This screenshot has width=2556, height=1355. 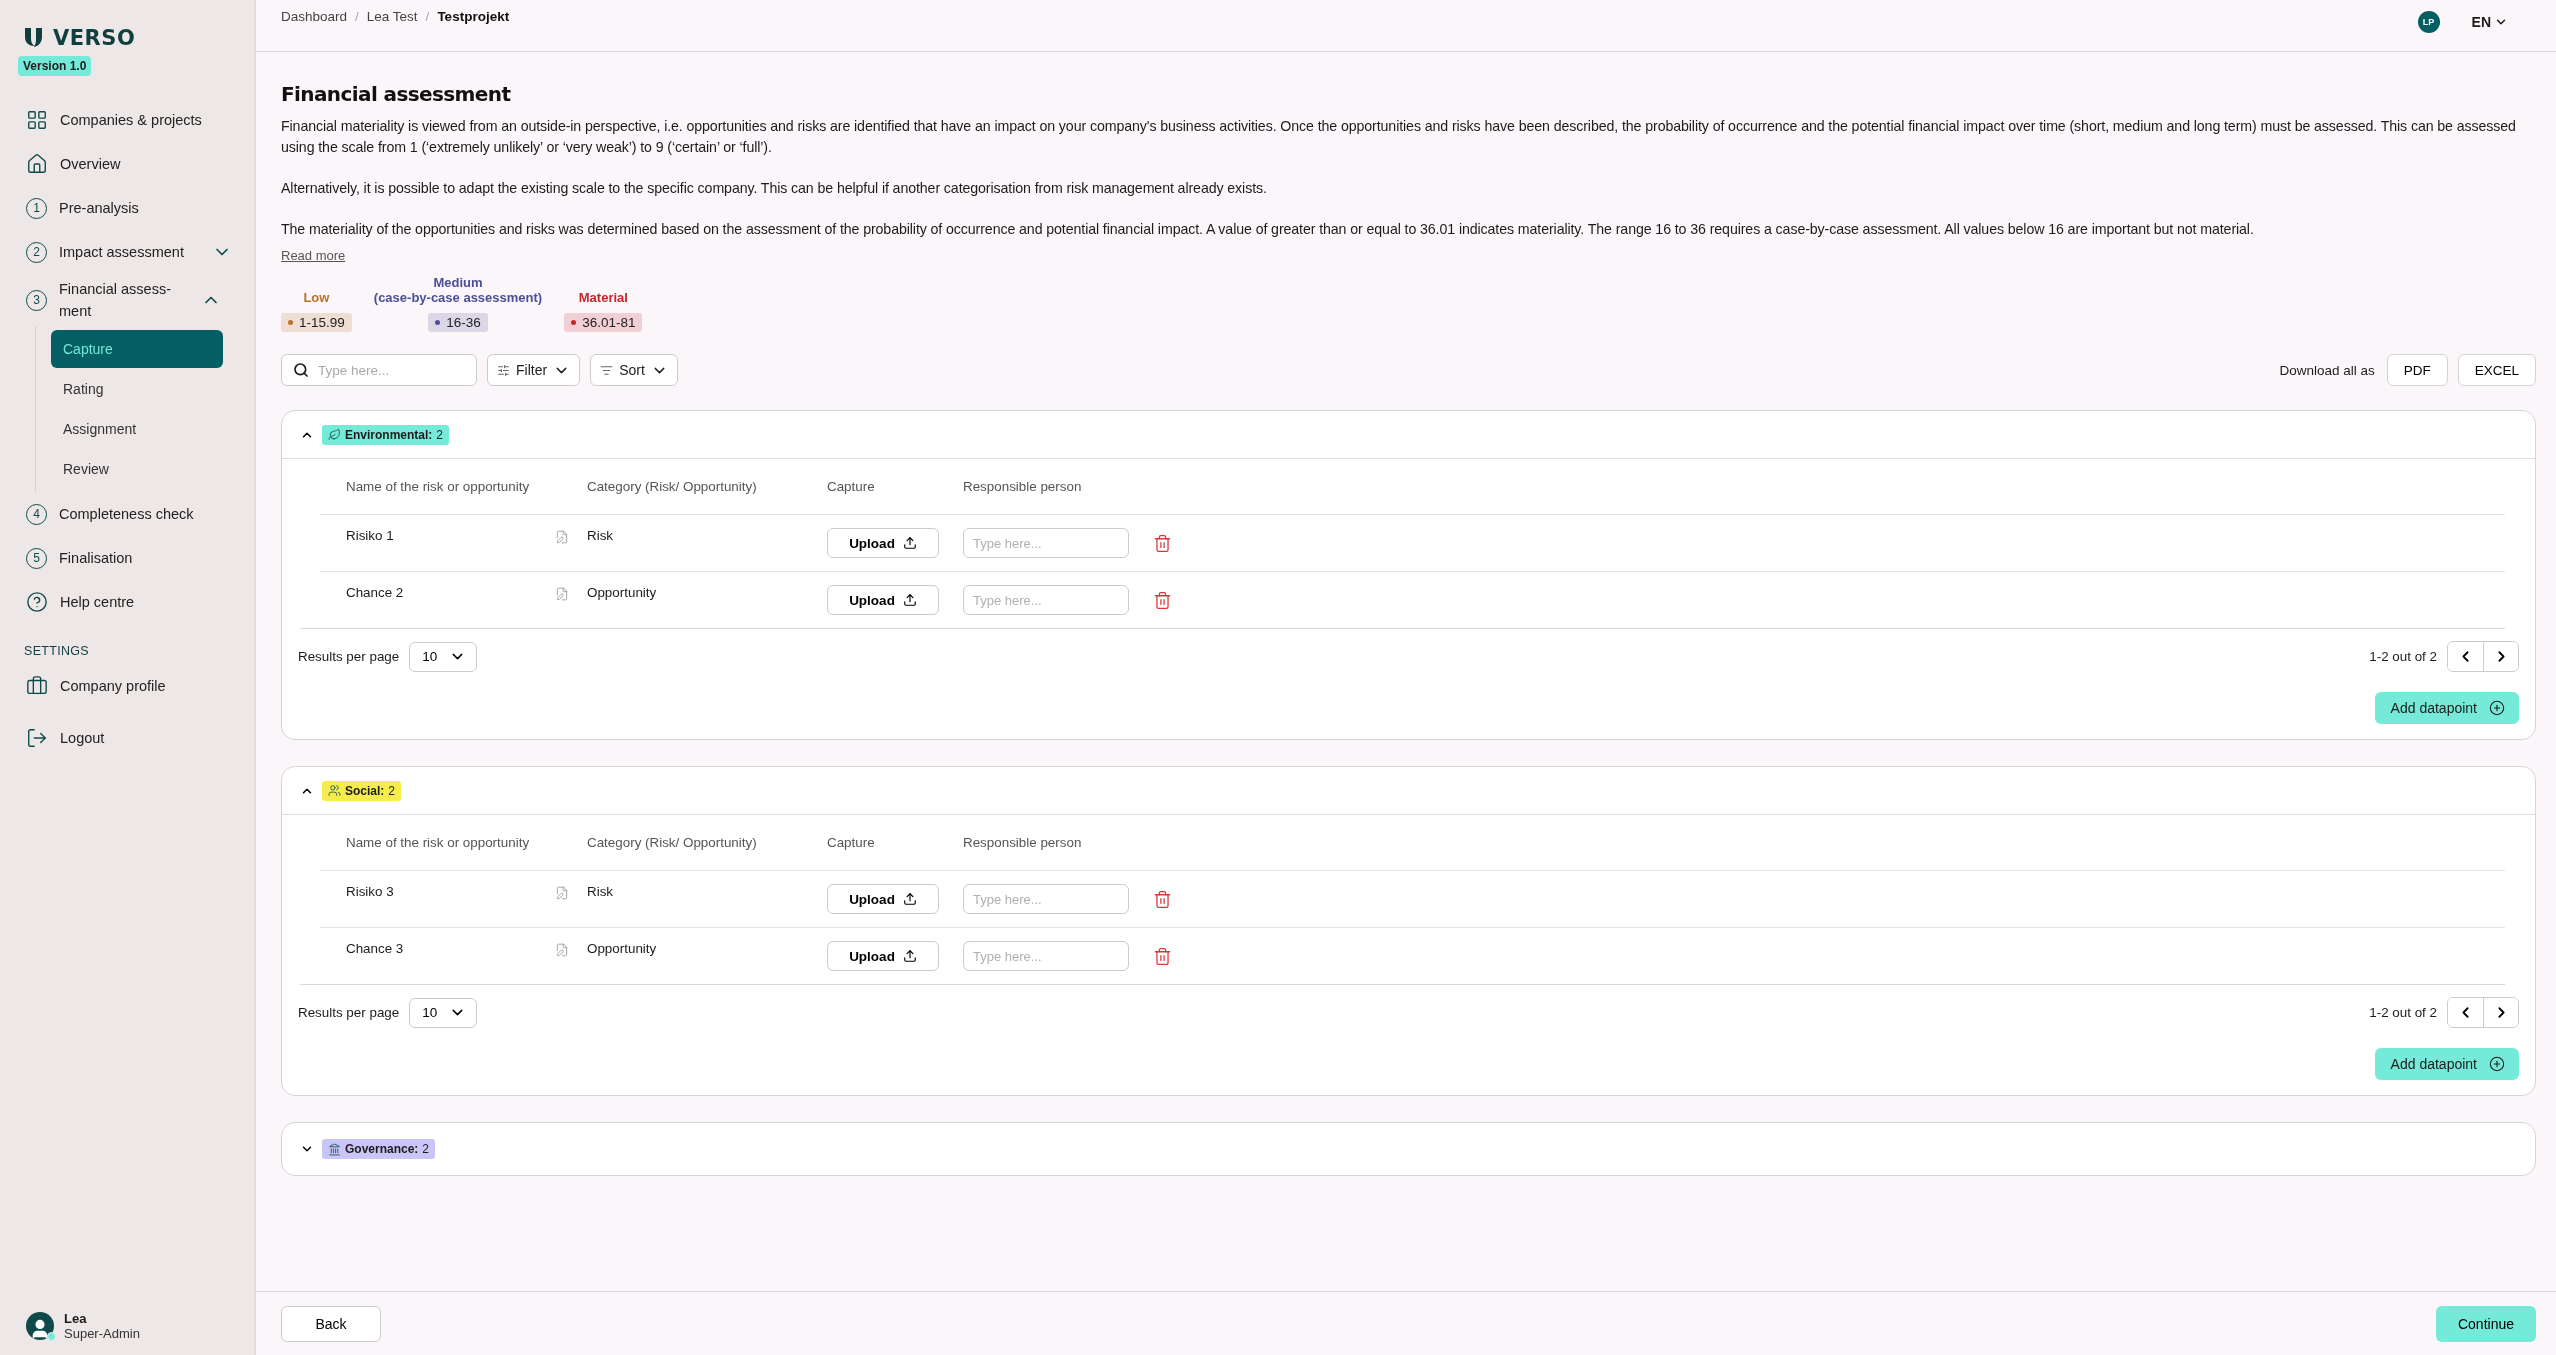 I want to click on table-cell-text: Chance 2, so click(x=375, y=592).